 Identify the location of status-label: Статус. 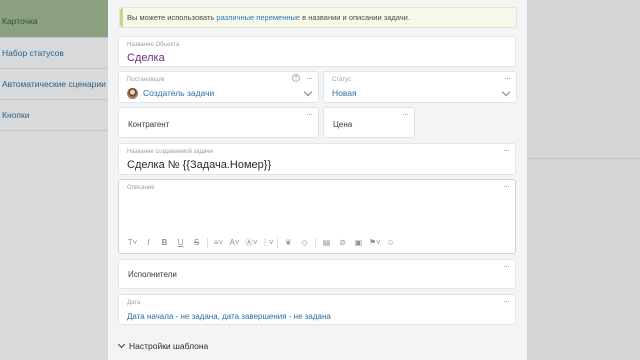
(341, 80).